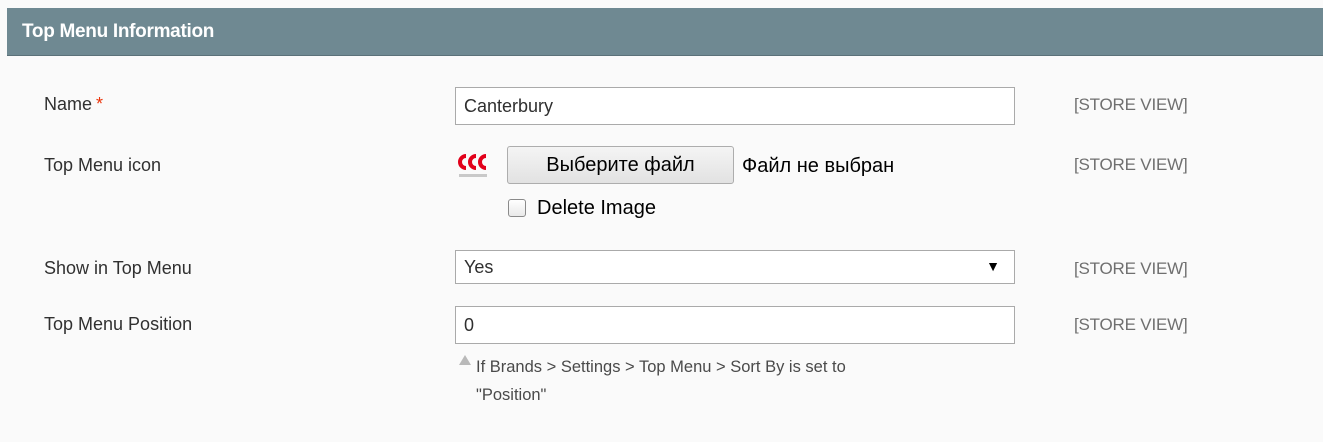 The width and height of the screenshot is (1323, 442). Describe the element at coordinates (118, 31) in the screenshot. I see `section-title: Top Menu Information` at that location.